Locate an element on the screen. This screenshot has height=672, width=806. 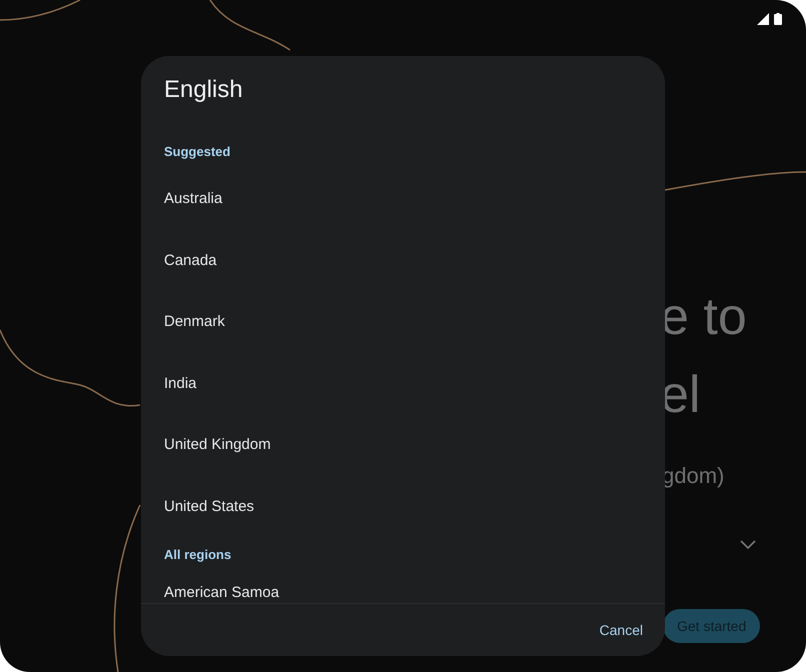
region-item: United Kingdom is located at coordinates (217, 445).